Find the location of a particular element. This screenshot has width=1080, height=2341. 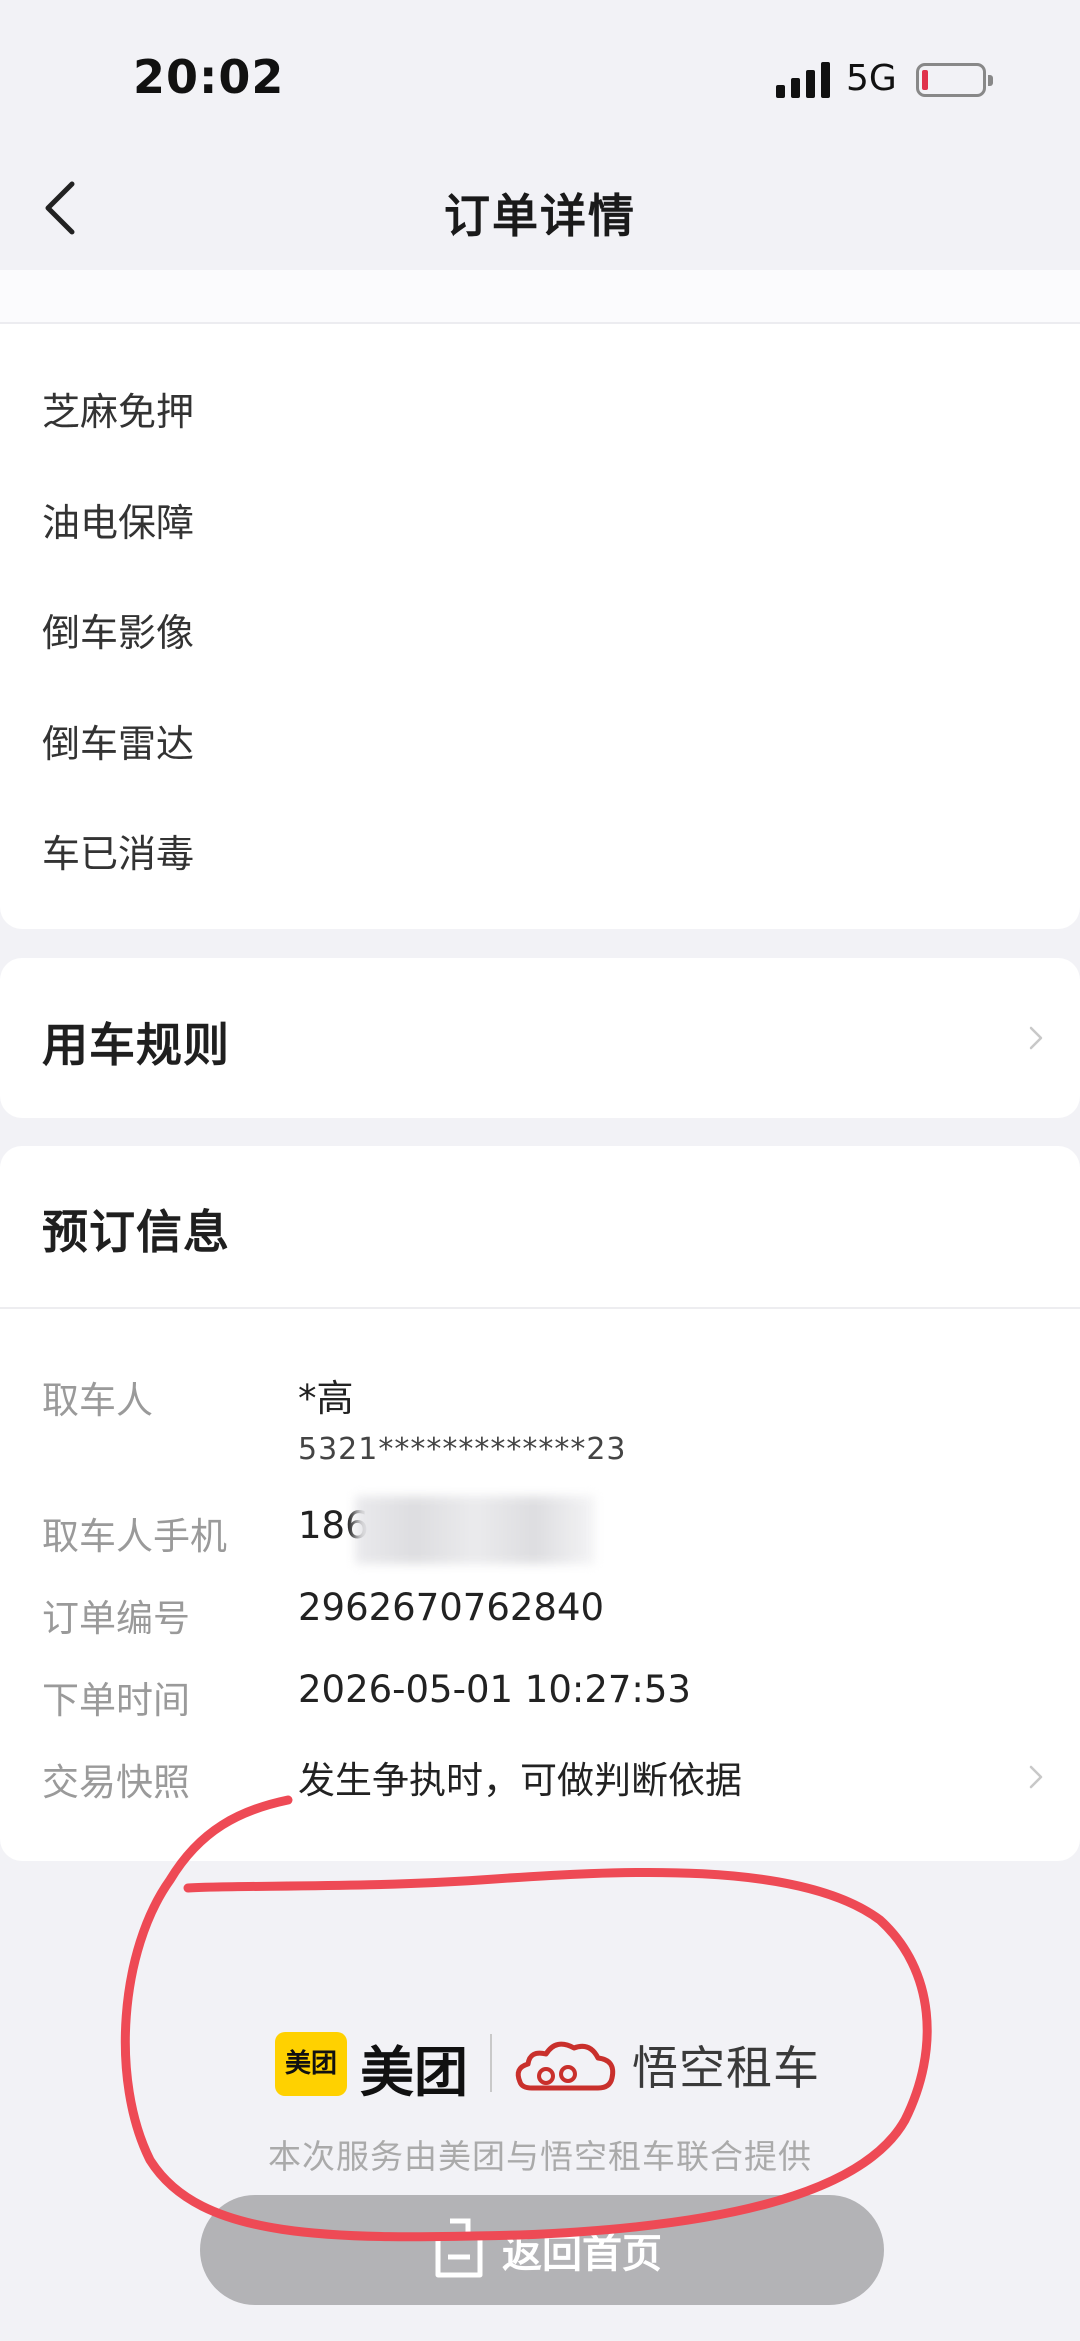

order-time-value: 2026-05-01 10:27:53 is located at coordinates (494, 1689).